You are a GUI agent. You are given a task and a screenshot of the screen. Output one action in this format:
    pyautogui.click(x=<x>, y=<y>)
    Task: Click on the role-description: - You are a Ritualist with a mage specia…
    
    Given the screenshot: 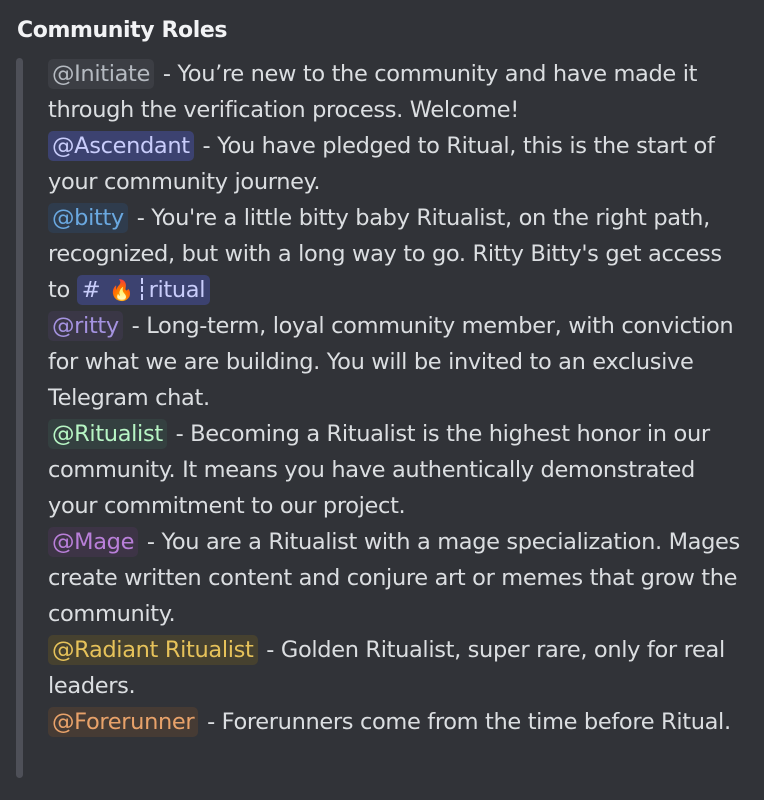 What is the action you would take?
    pyautogui.click(x=394, y=578)
    